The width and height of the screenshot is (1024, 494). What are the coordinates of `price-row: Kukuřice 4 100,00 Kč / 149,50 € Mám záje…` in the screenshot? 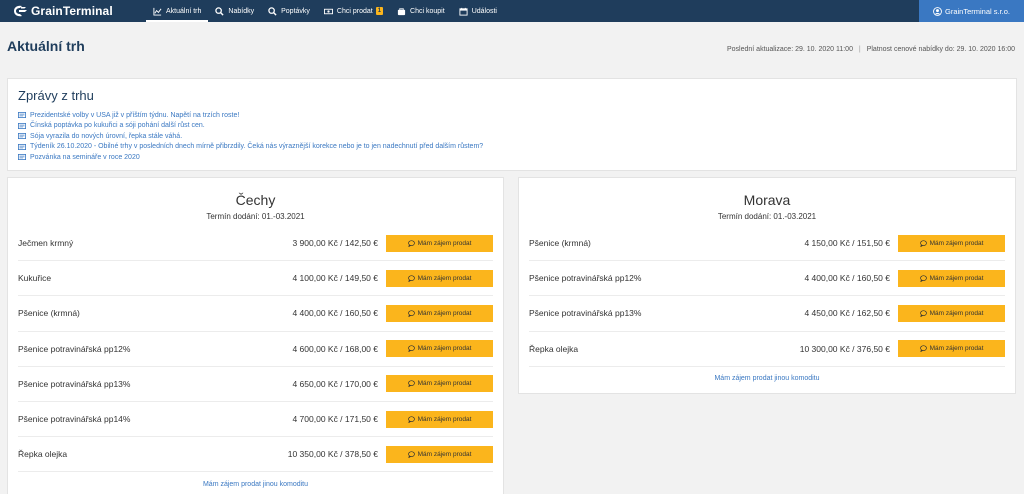 It's located at (255, 279).